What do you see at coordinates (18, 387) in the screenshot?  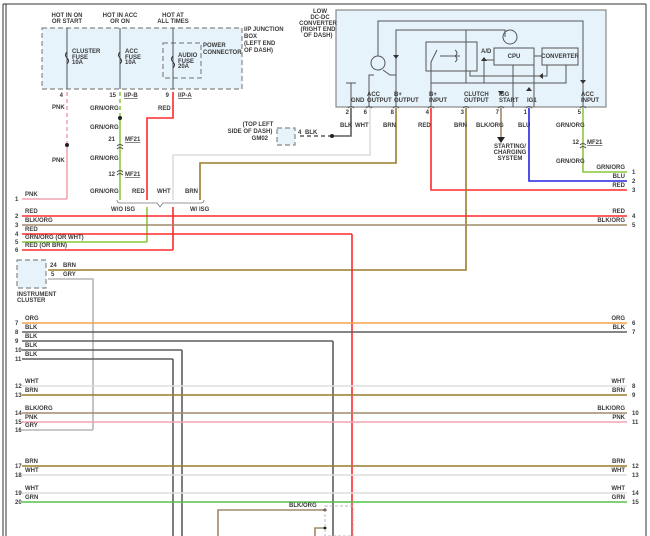 I see `terminal-number: 12` at bounding box center [18, 387].